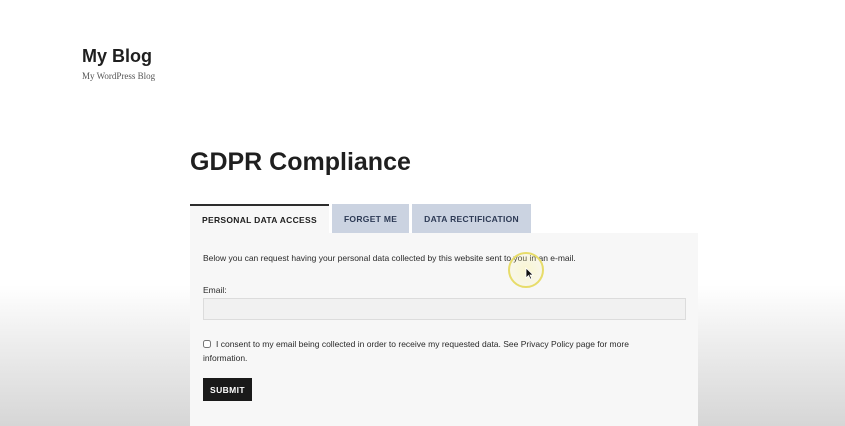 Image resolution: width=845 pixels, height=426 pixels. Describe the element at coordinates (119, 76) in the screenshot. I see `site-tagline: My WordPress Blog` at that location.